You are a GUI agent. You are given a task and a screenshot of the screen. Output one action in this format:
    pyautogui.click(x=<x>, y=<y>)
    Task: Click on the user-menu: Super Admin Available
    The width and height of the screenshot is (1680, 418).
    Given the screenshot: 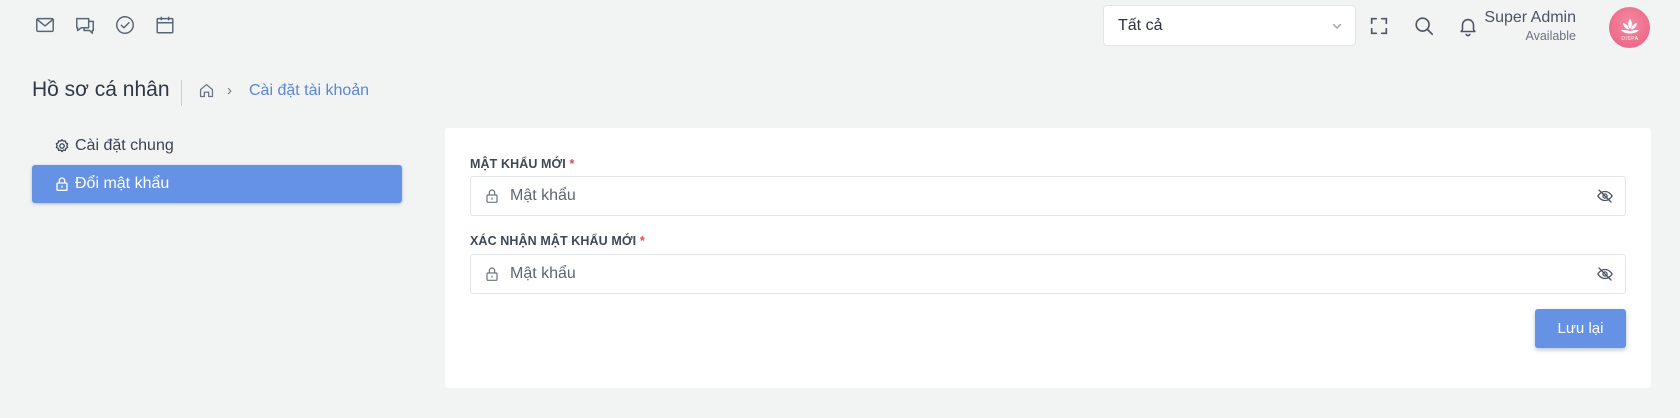 What is the action you would take?
    pyautogui.click(x=1530, y=26)
    